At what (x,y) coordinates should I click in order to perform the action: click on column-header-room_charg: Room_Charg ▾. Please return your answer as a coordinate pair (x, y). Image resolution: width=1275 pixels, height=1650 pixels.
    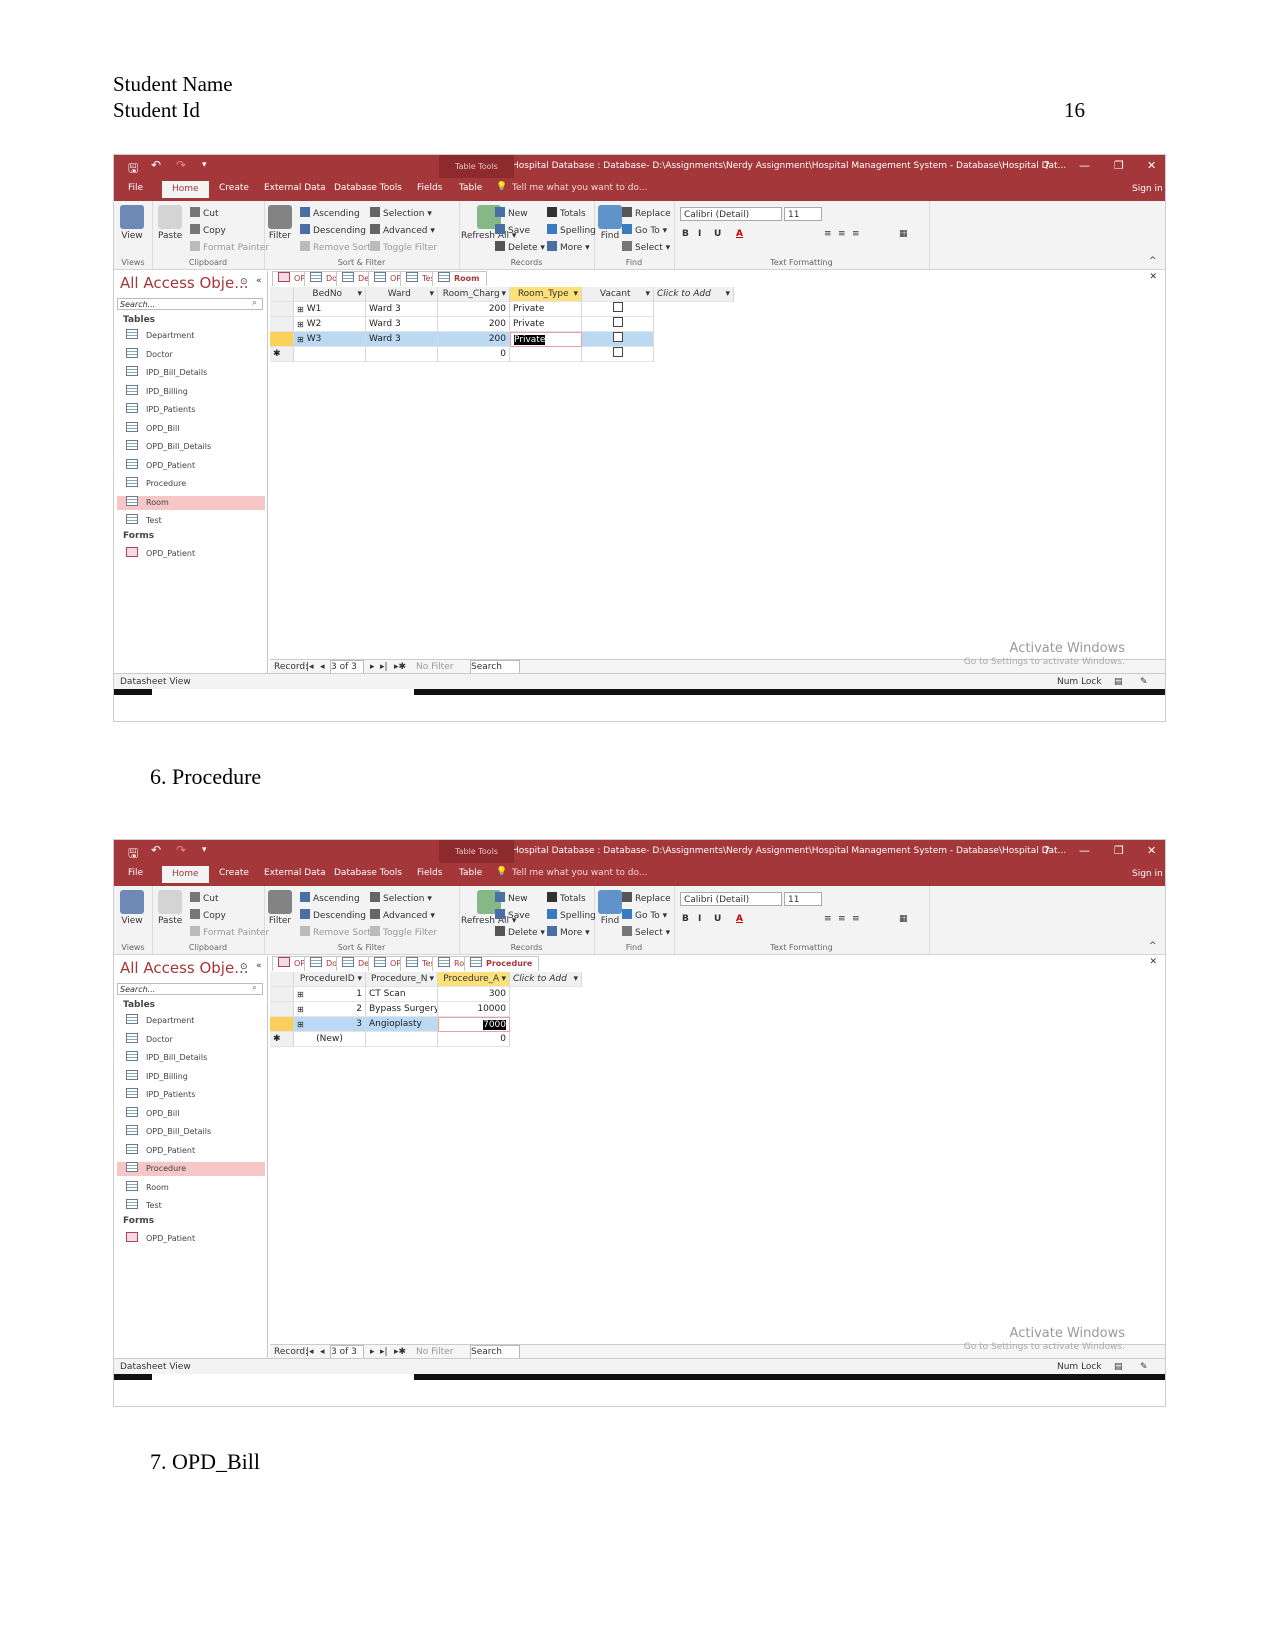
    Looking at the image, I should click on (474, 294).